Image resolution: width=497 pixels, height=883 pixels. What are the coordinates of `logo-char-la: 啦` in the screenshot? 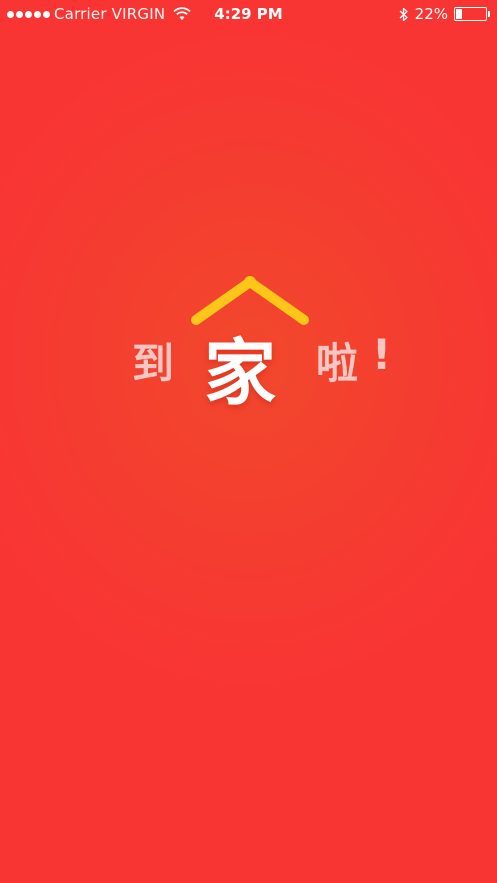 It's located at (337, 363).